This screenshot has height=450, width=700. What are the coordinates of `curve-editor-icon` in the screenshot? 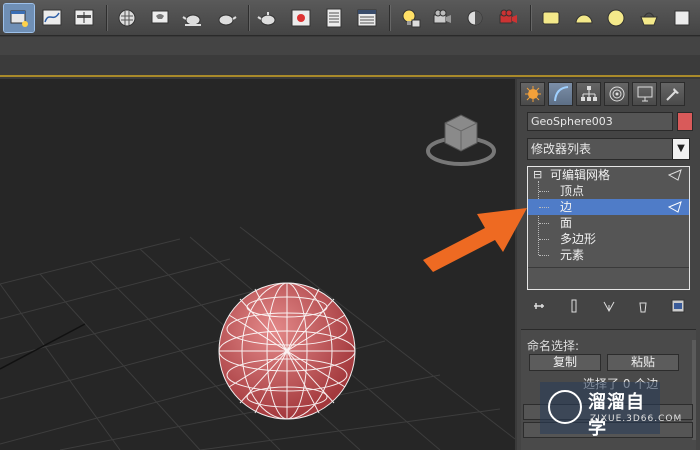 It's located at (52, 18).